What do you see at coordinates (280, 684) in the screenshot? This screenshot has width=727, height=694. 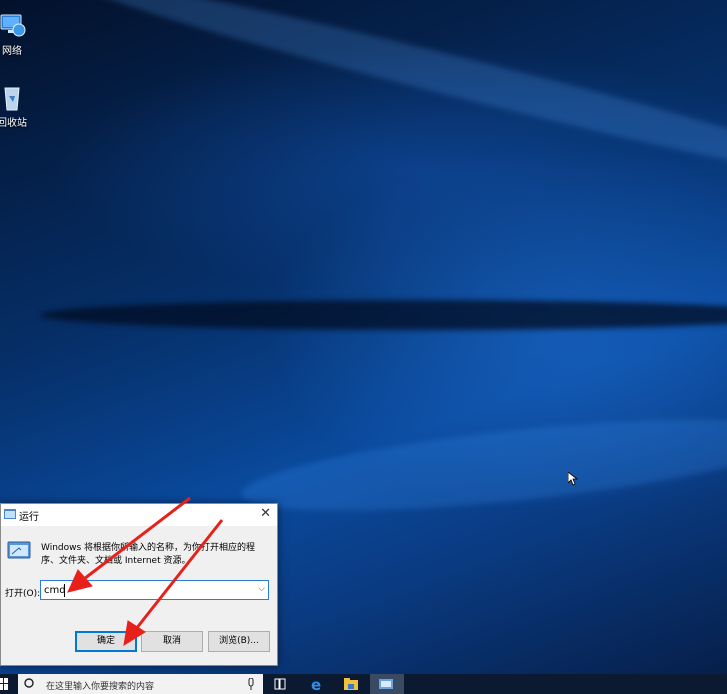 I see `task-view-icon` at bounding box center [280, 684].